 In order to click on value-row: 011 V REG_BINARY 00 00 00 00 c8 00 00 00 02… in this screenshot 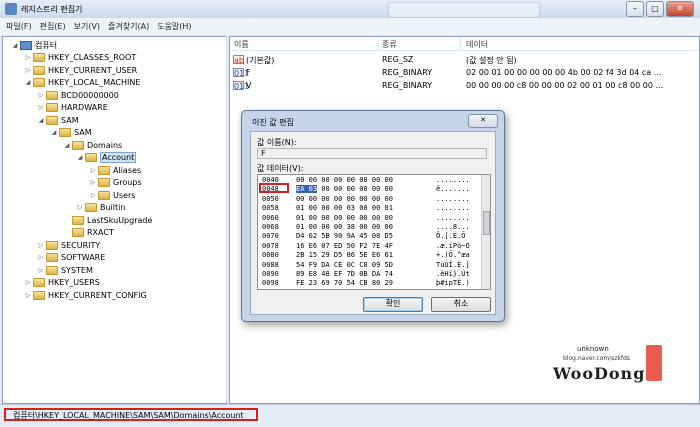, I will do `click(464, 85)`.